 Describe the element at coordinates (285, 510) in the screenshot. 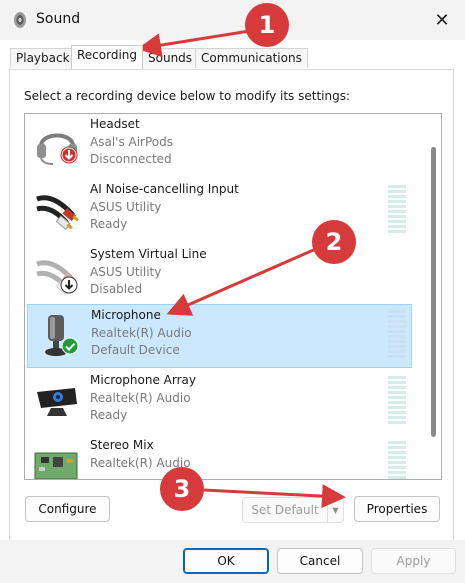

I see `set-default-button: Set Default` at that location.